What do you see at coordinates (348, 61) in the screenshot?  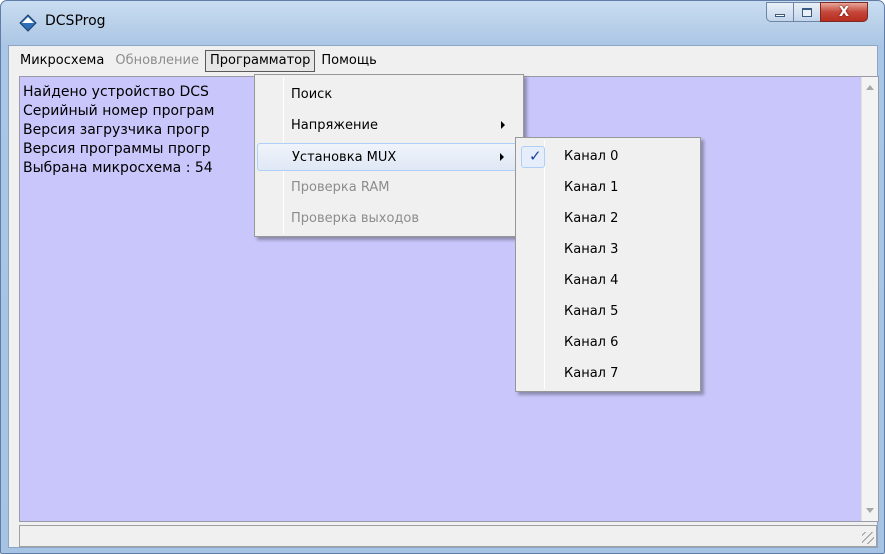 I see `menu-help: Помощь` at bounding box center [348, 61].